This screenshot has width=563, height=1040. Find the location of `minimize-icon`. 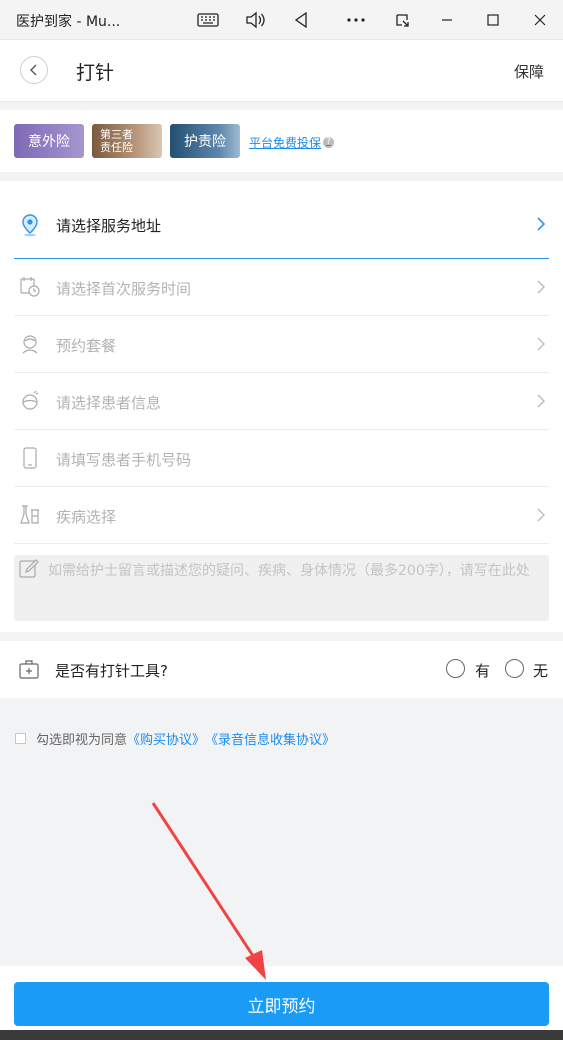

minimize-icon is located at coordinates (447, 20).